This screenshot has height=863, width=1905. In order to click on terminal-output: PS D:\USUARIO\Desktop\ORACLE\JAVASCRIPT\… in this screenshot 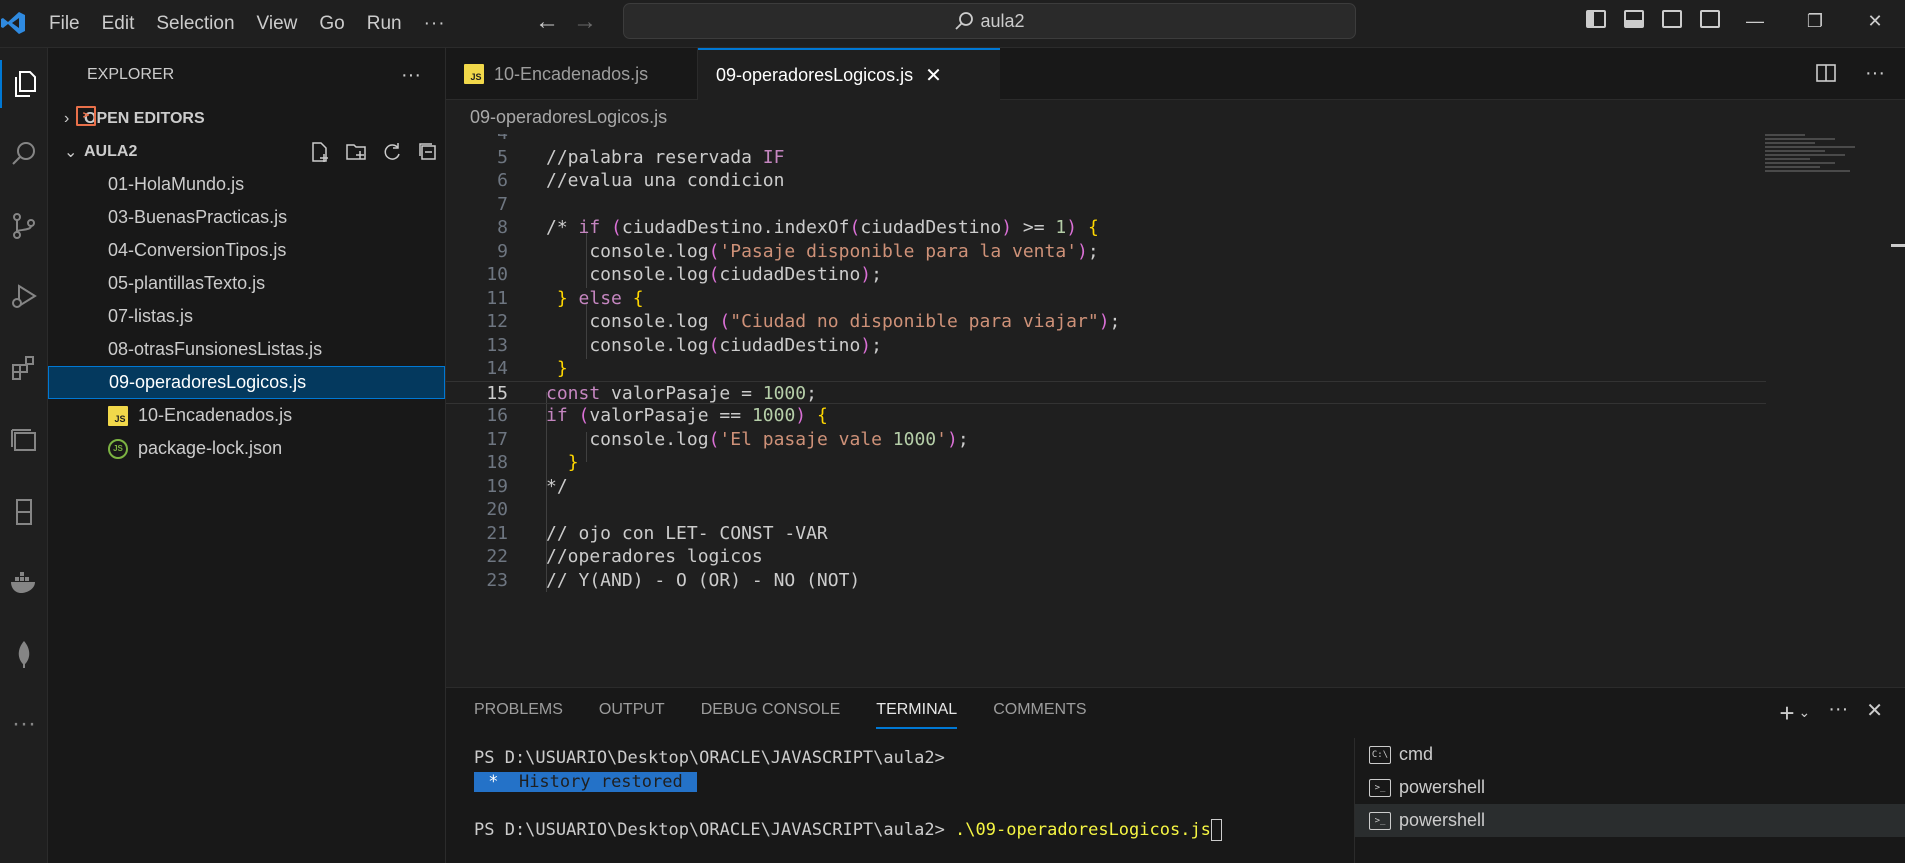, I will do `click(848, 794)`.